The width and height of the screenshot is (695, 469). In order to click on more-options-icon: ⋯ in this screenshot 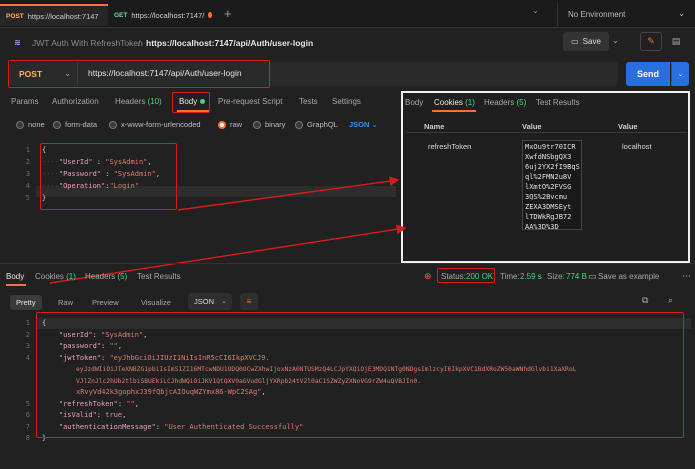, I will do `click(686, 276)`.